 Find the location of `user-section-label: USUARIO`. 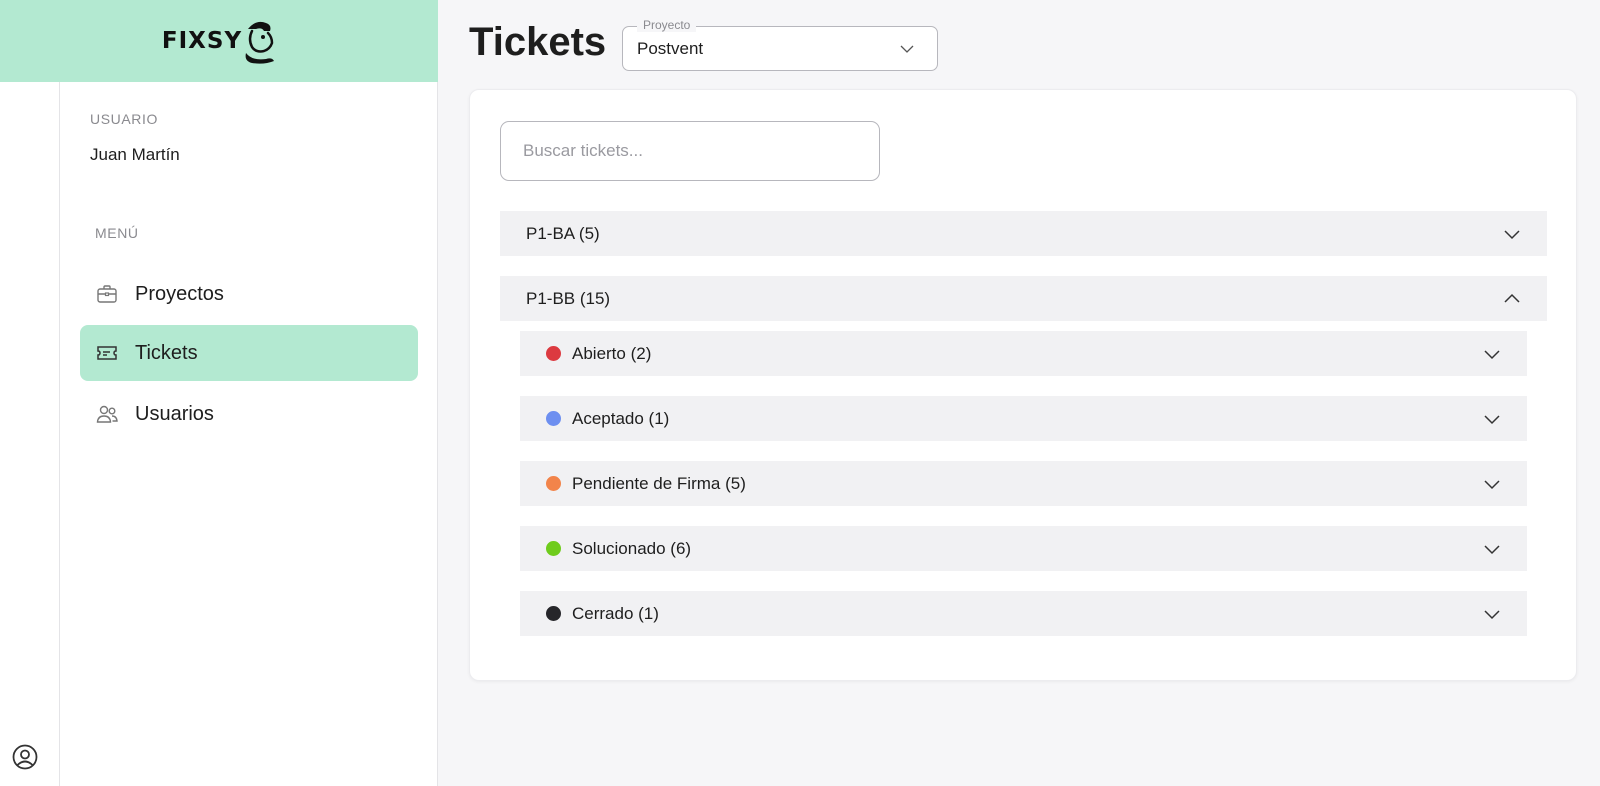

user-section-label: USUARIO is located at coordinates (124, 119).